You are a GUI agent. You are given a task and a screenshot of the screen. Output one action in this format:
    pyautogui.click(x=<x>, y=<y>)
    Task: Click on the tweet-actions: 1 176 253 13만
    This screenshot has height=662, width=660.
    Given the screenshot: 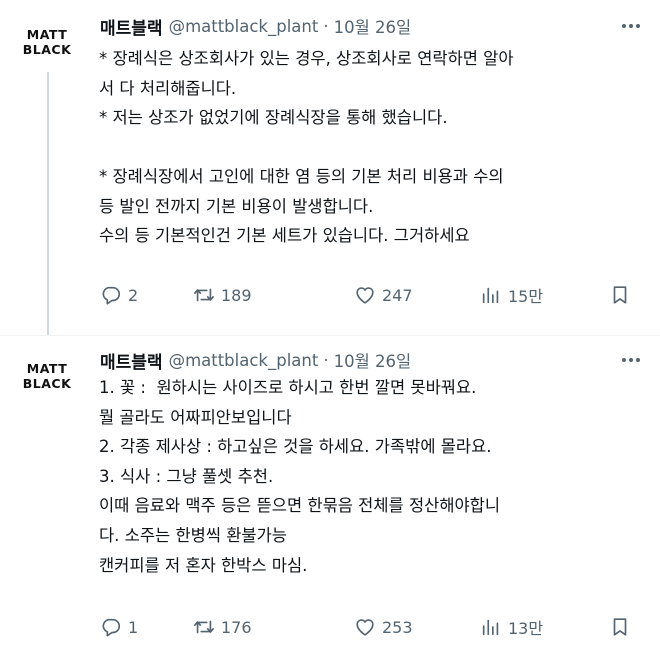 What is the action you would take?
    pyautogui.click(x=369, y=627)
    